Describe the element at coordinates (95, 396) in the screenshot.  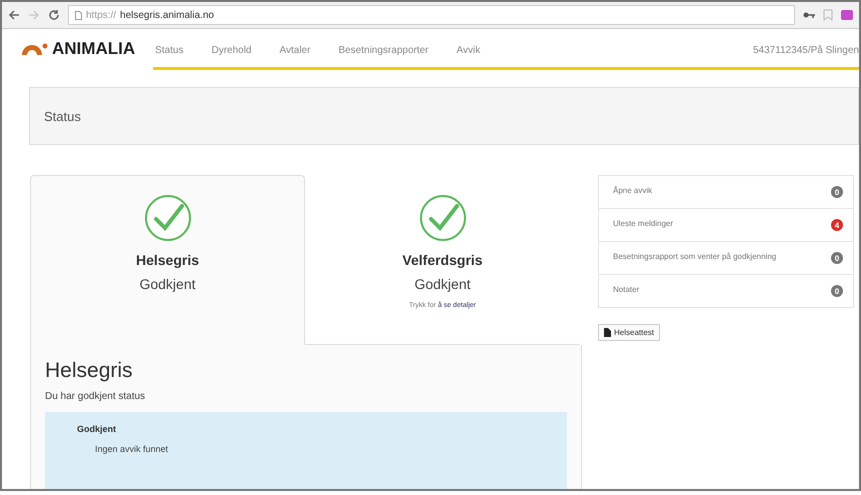
I see `status-text: Du har godkjent status` at that location.